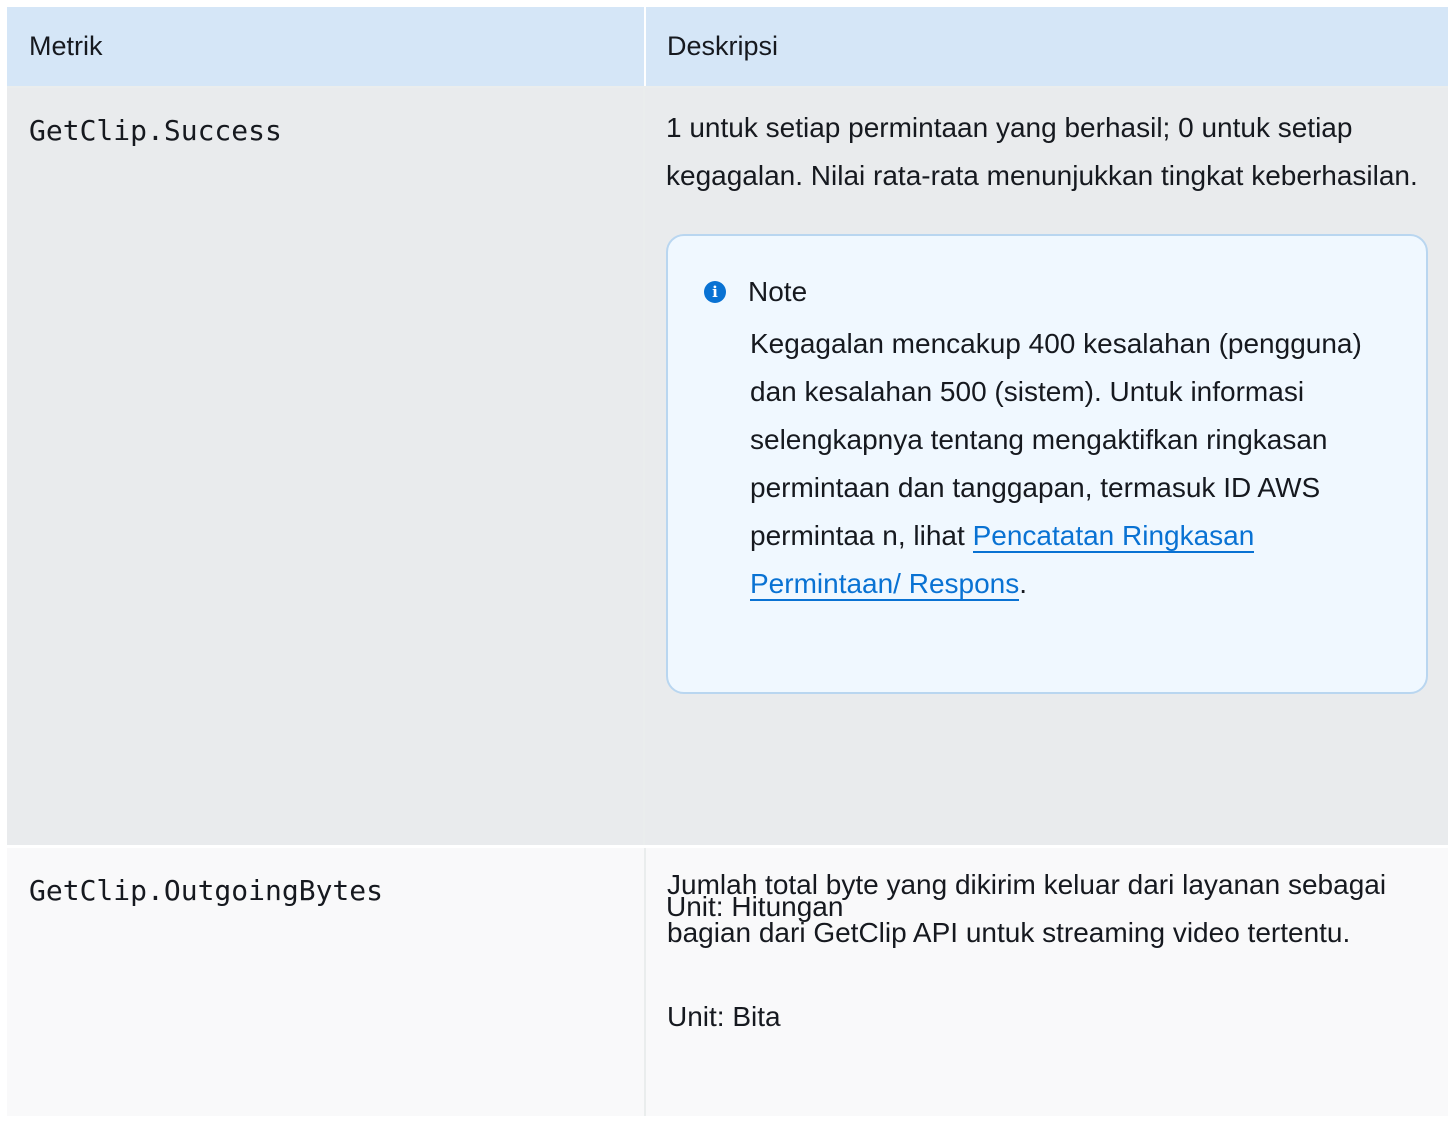  I want to click on table-header: Metrik Deskripsi, so click(727, 47).